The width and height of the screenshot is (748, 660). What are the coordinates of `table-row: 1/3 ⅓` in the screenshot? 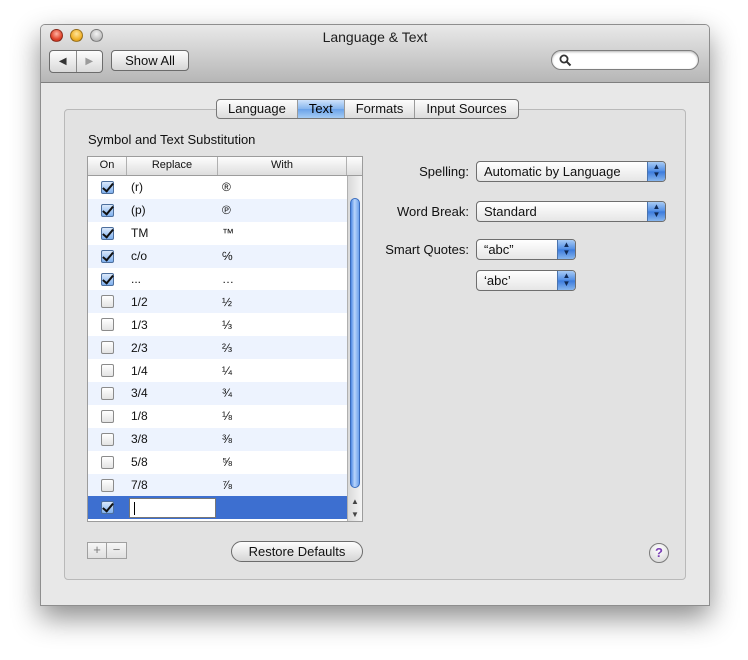 It's located at (217, 324).